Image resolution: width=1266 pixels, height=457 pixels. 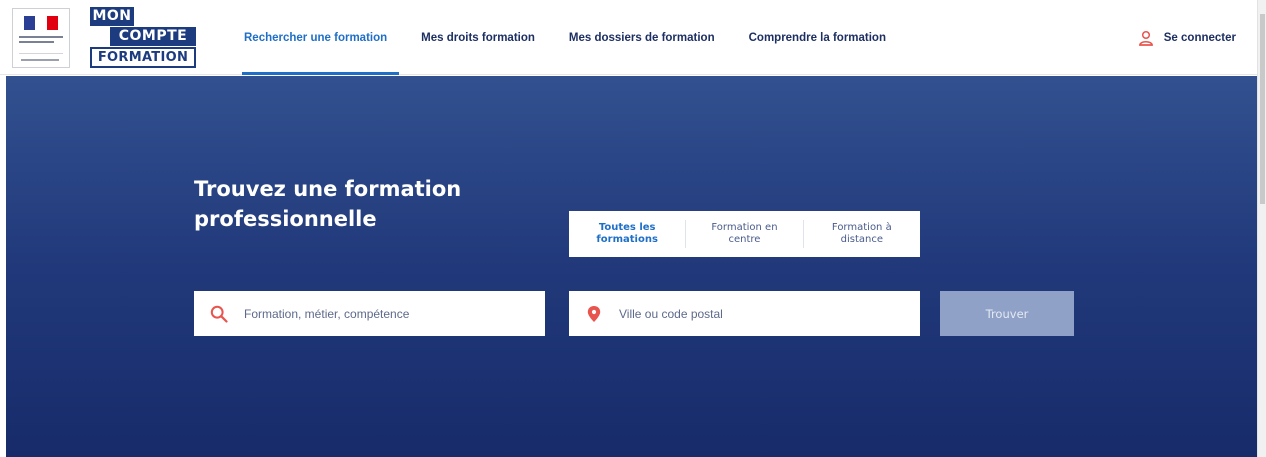 I want to click on french-flag-icon, so click(x=41, y=23).